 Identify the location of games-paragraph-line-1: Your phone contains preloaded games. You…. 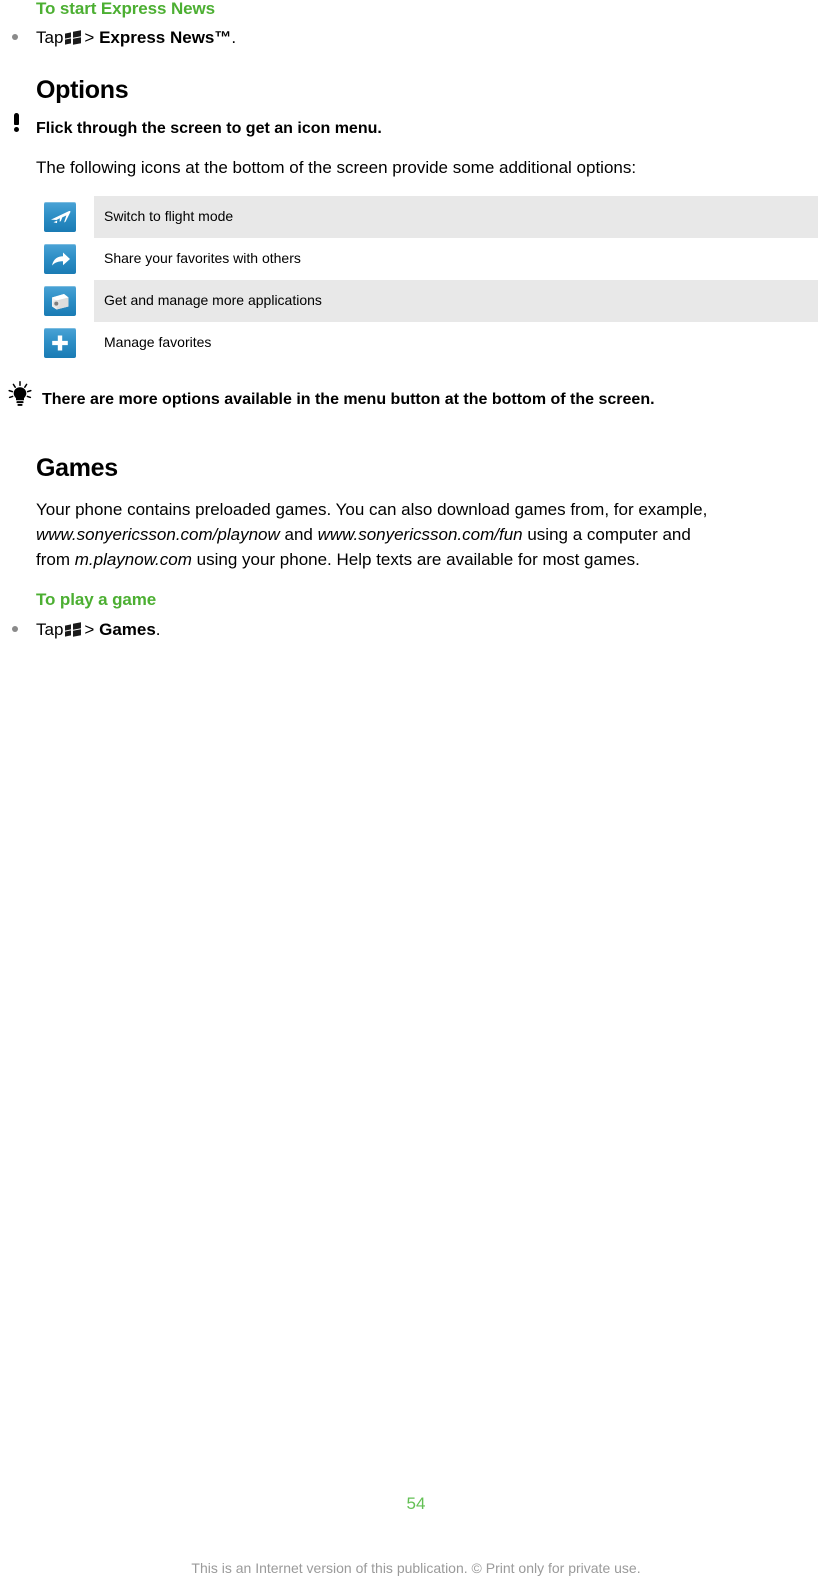
(371, 509).